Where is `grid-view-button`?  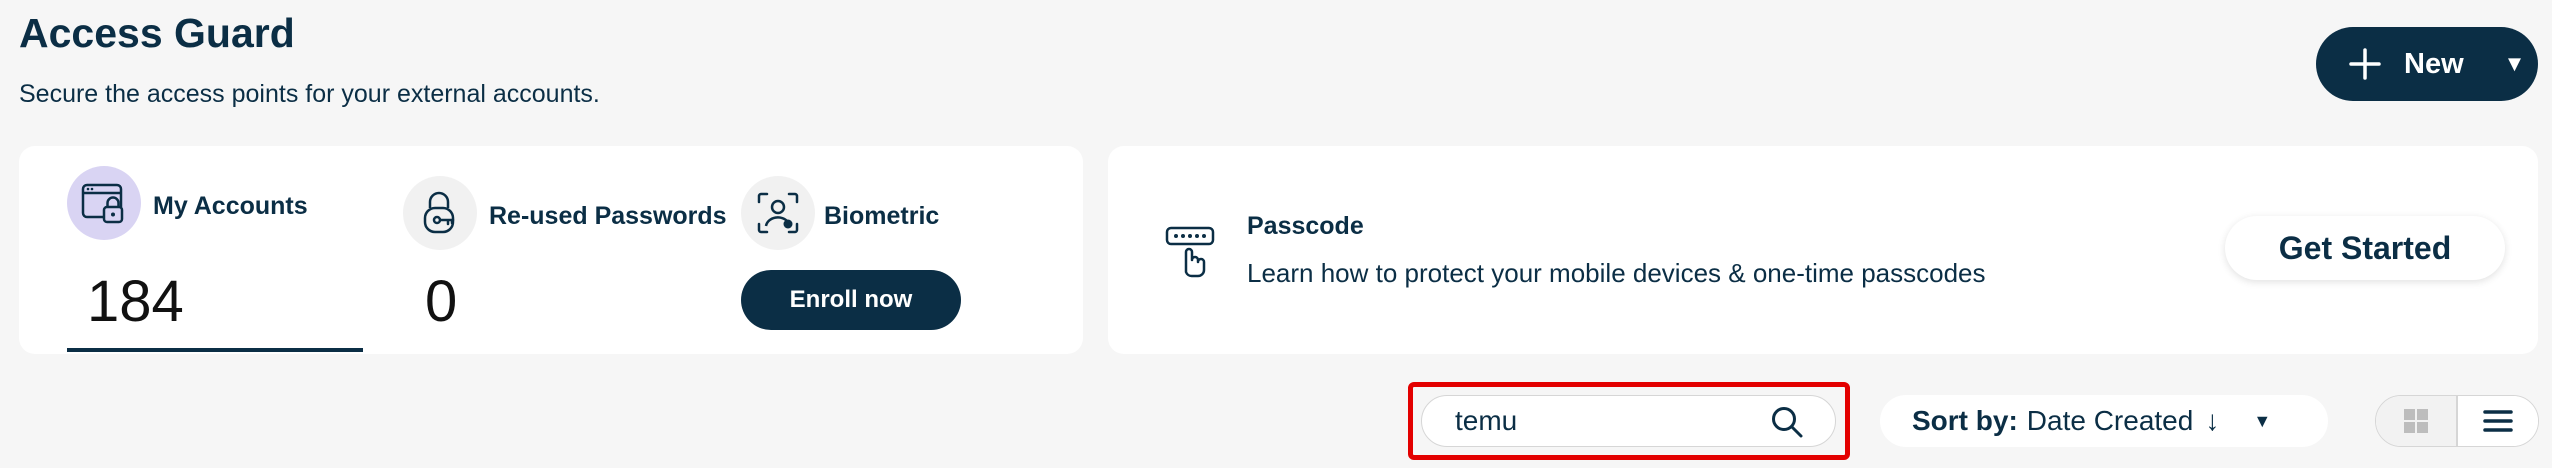
grid-view-button is located at coordinates (2416, 421).